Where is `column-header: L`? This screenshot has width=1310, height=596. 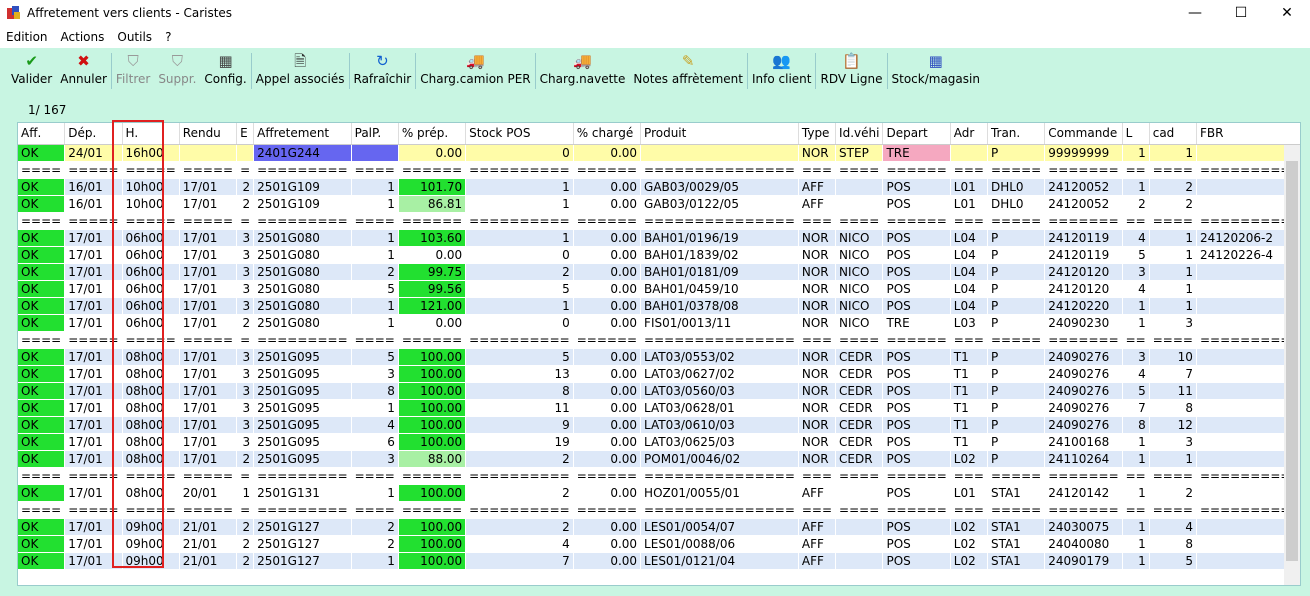
column-header: L is located at coordinates (1136, 134).